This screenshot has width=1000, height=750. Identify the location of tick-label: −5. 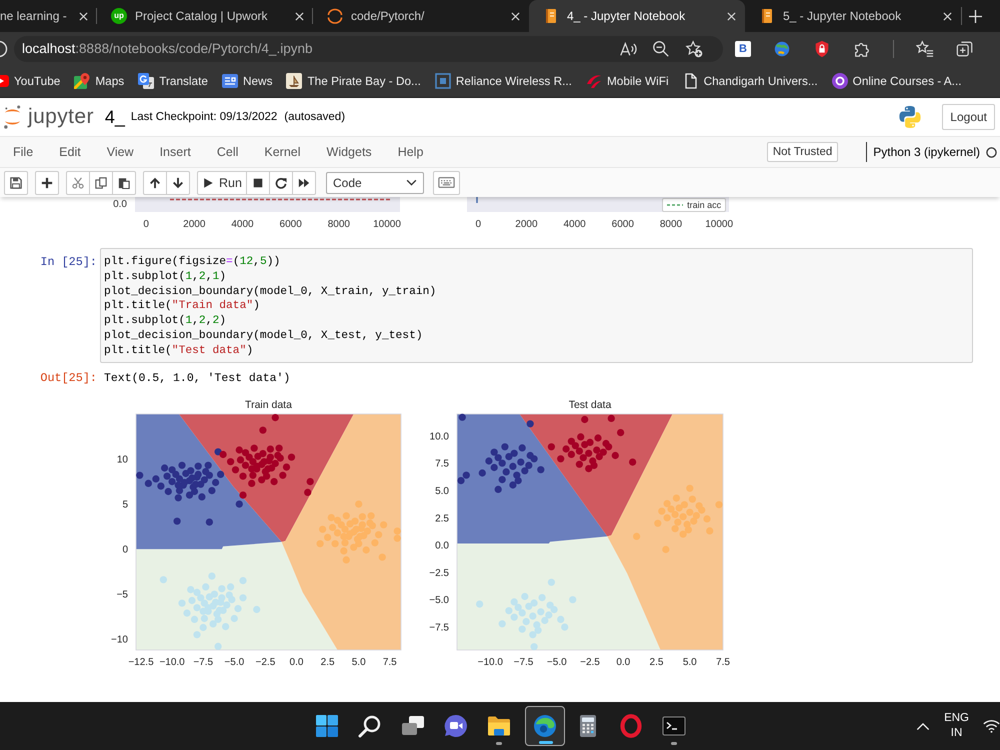
(122, 595).